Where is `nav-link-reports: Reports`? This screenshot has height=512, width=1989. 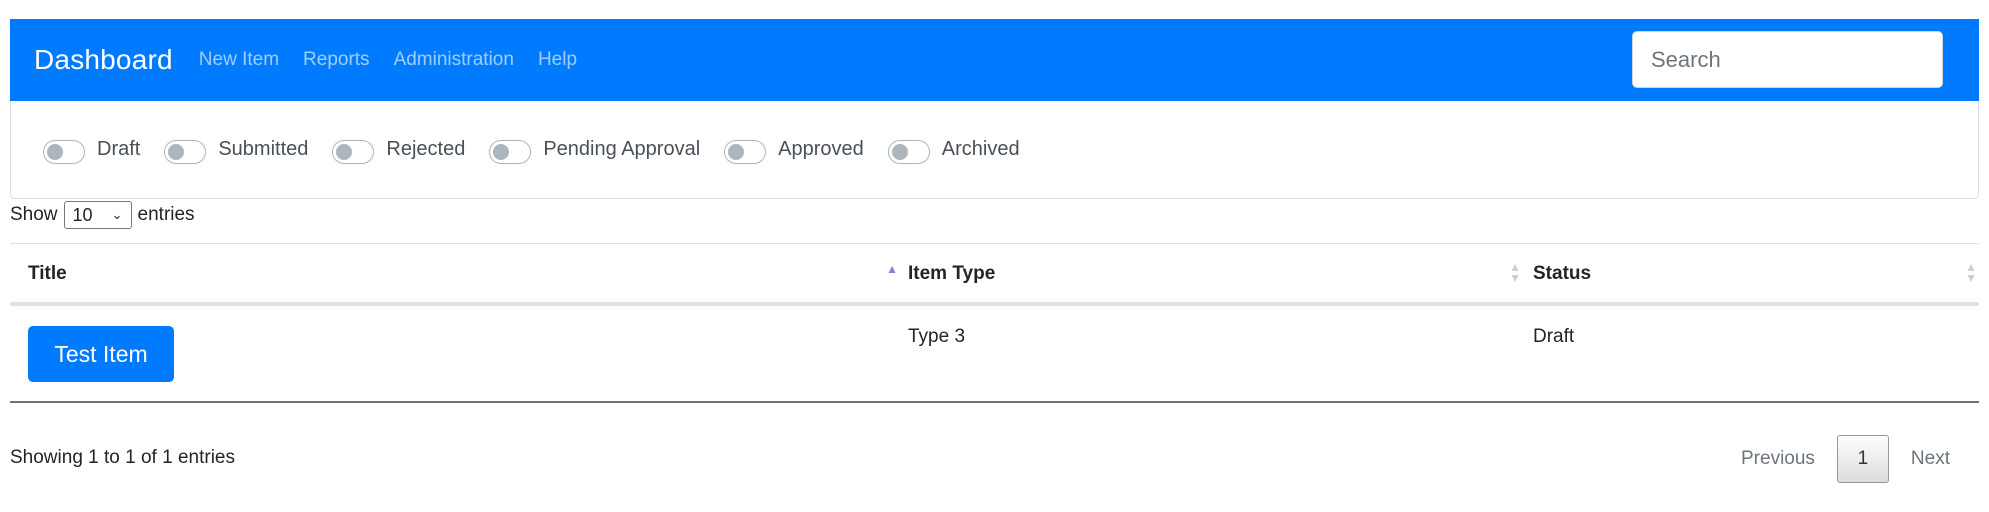 nav-link-reports: Reports is located at coordinates (336, 60).